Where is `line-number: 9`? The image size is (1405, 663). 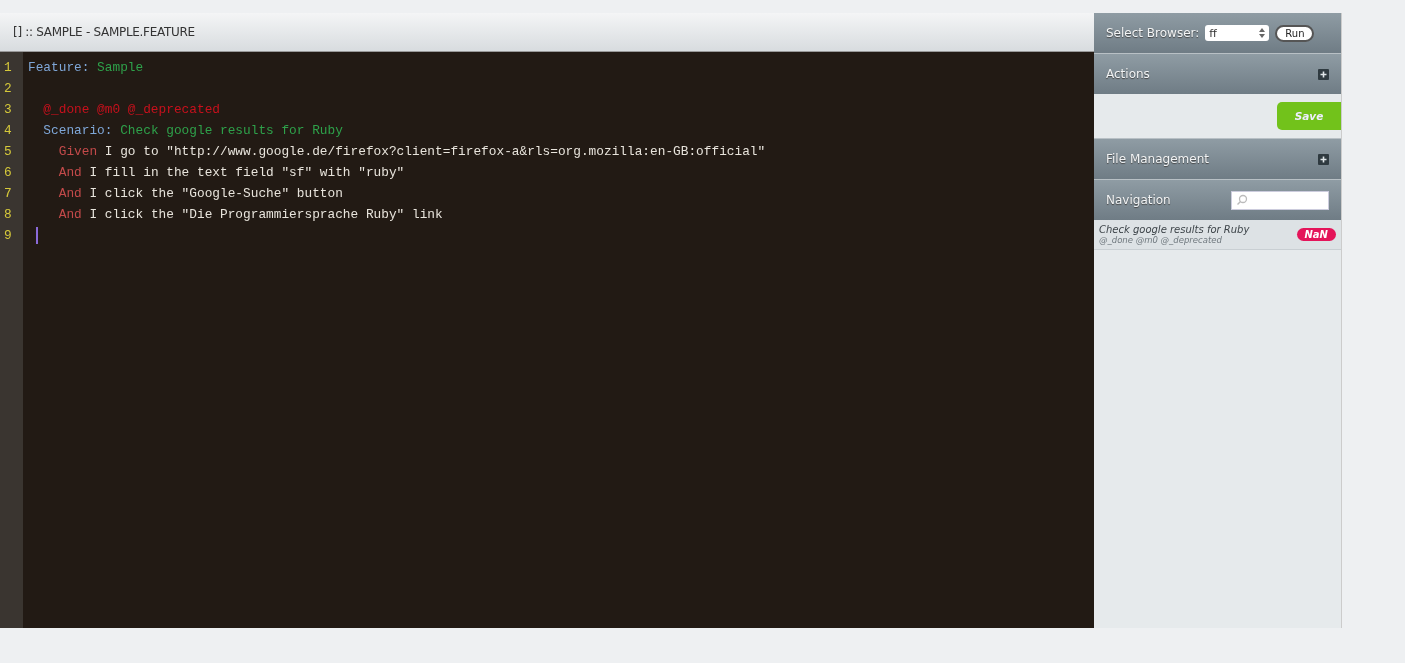
line-number: 9 is located at coordinates (8, 236).